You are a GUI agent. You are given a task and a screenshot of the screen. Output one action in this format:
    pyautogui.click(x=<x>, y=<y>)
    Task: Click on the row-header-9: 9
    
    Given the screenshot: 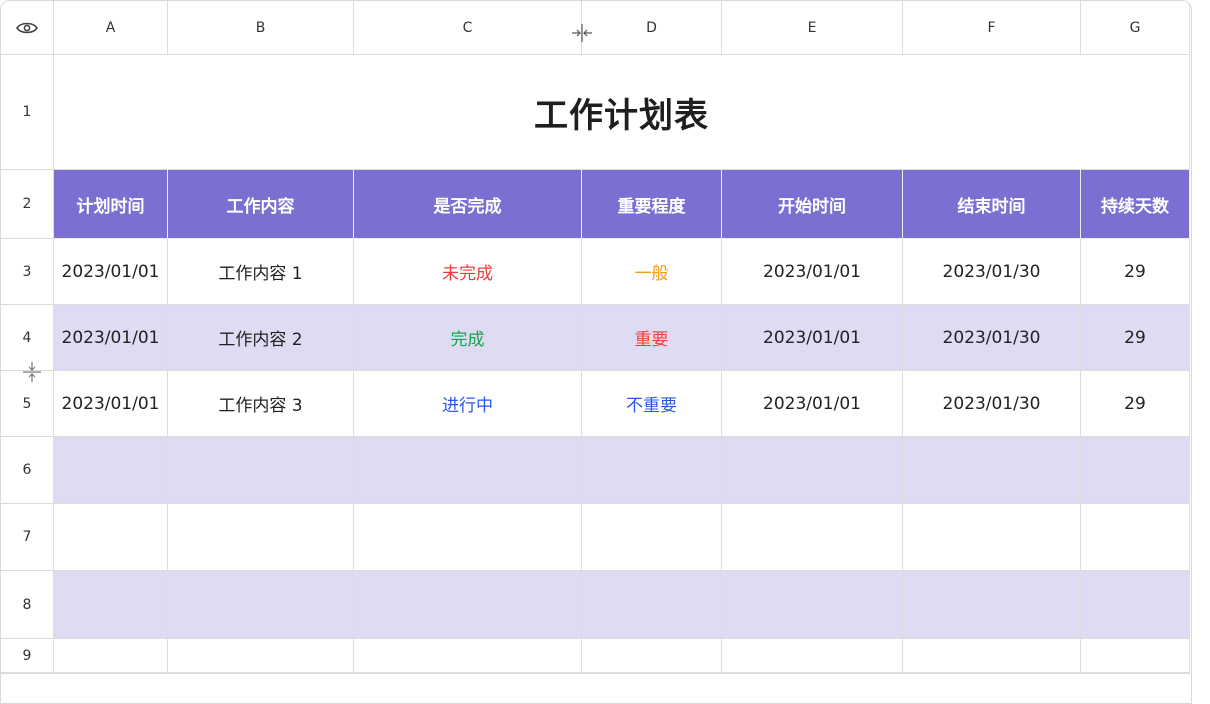 What is the action you would take?
    pyautogui.click(x=27, y=656)
    